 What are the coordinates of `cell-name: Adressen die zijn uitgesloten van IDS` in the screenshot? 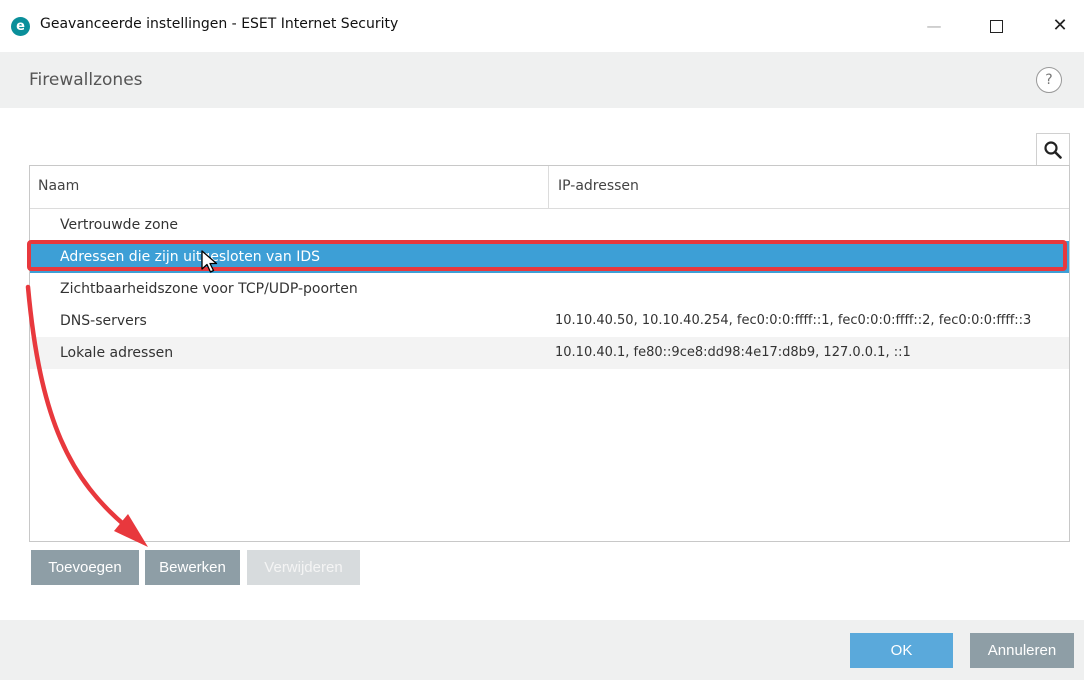 It's located at (190, 257).